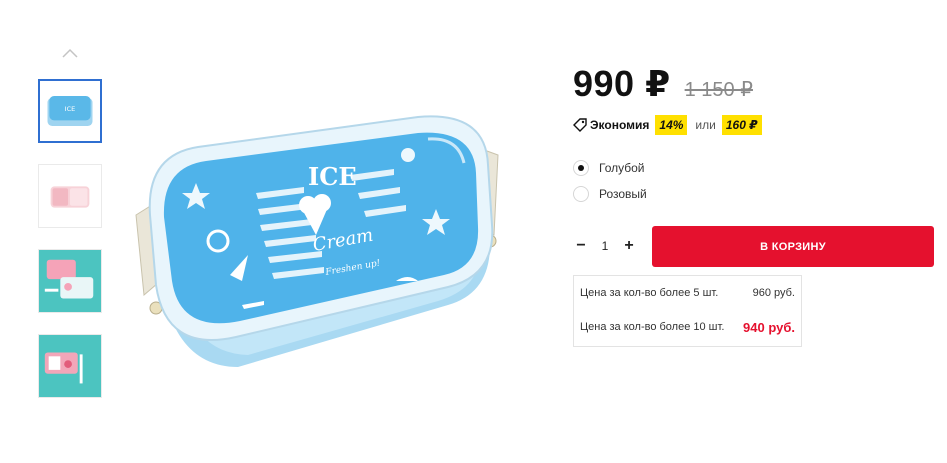 The height and width of the screenshot is (463, 947). Describe the element at coordinates (332, 176) in the screenshot. I see `lid-text-ice: ICE` at that location.